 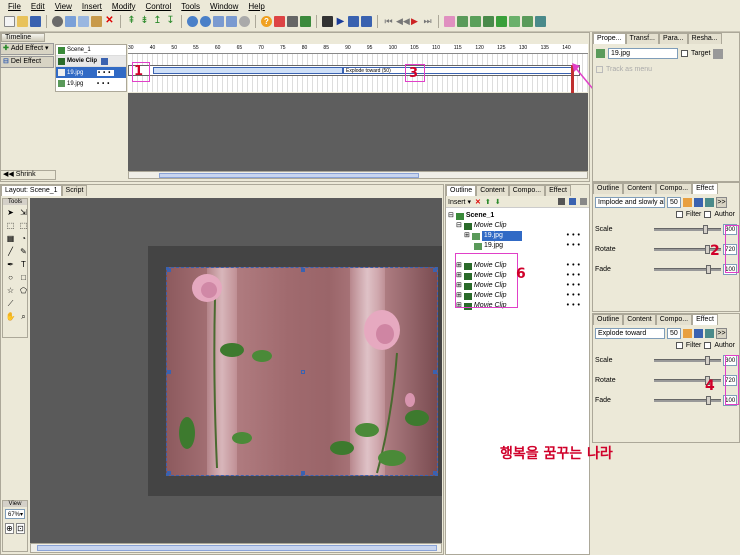 What do you see at coordinates (527, 21) in the screenshot?
I see `group-icon` at bounding box center [527, 21].